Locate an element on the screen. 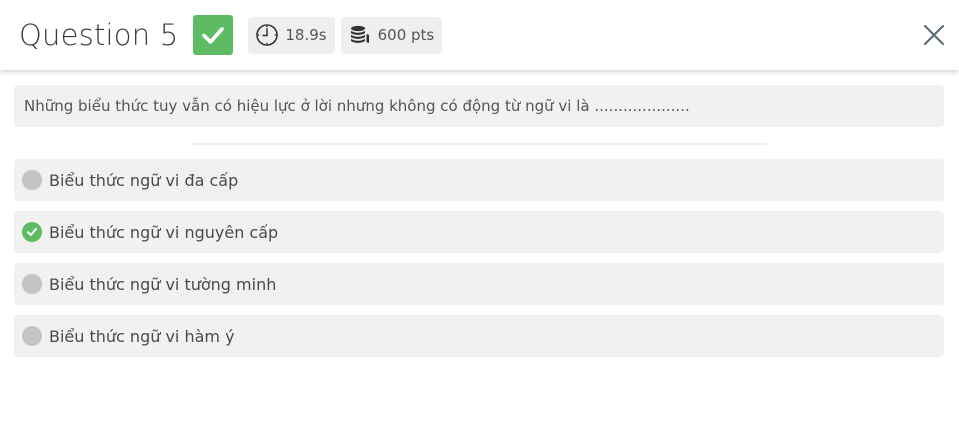 This screenshot has width=959, height=448. points-chip: 600 pts is located at coordinates (391, 35).